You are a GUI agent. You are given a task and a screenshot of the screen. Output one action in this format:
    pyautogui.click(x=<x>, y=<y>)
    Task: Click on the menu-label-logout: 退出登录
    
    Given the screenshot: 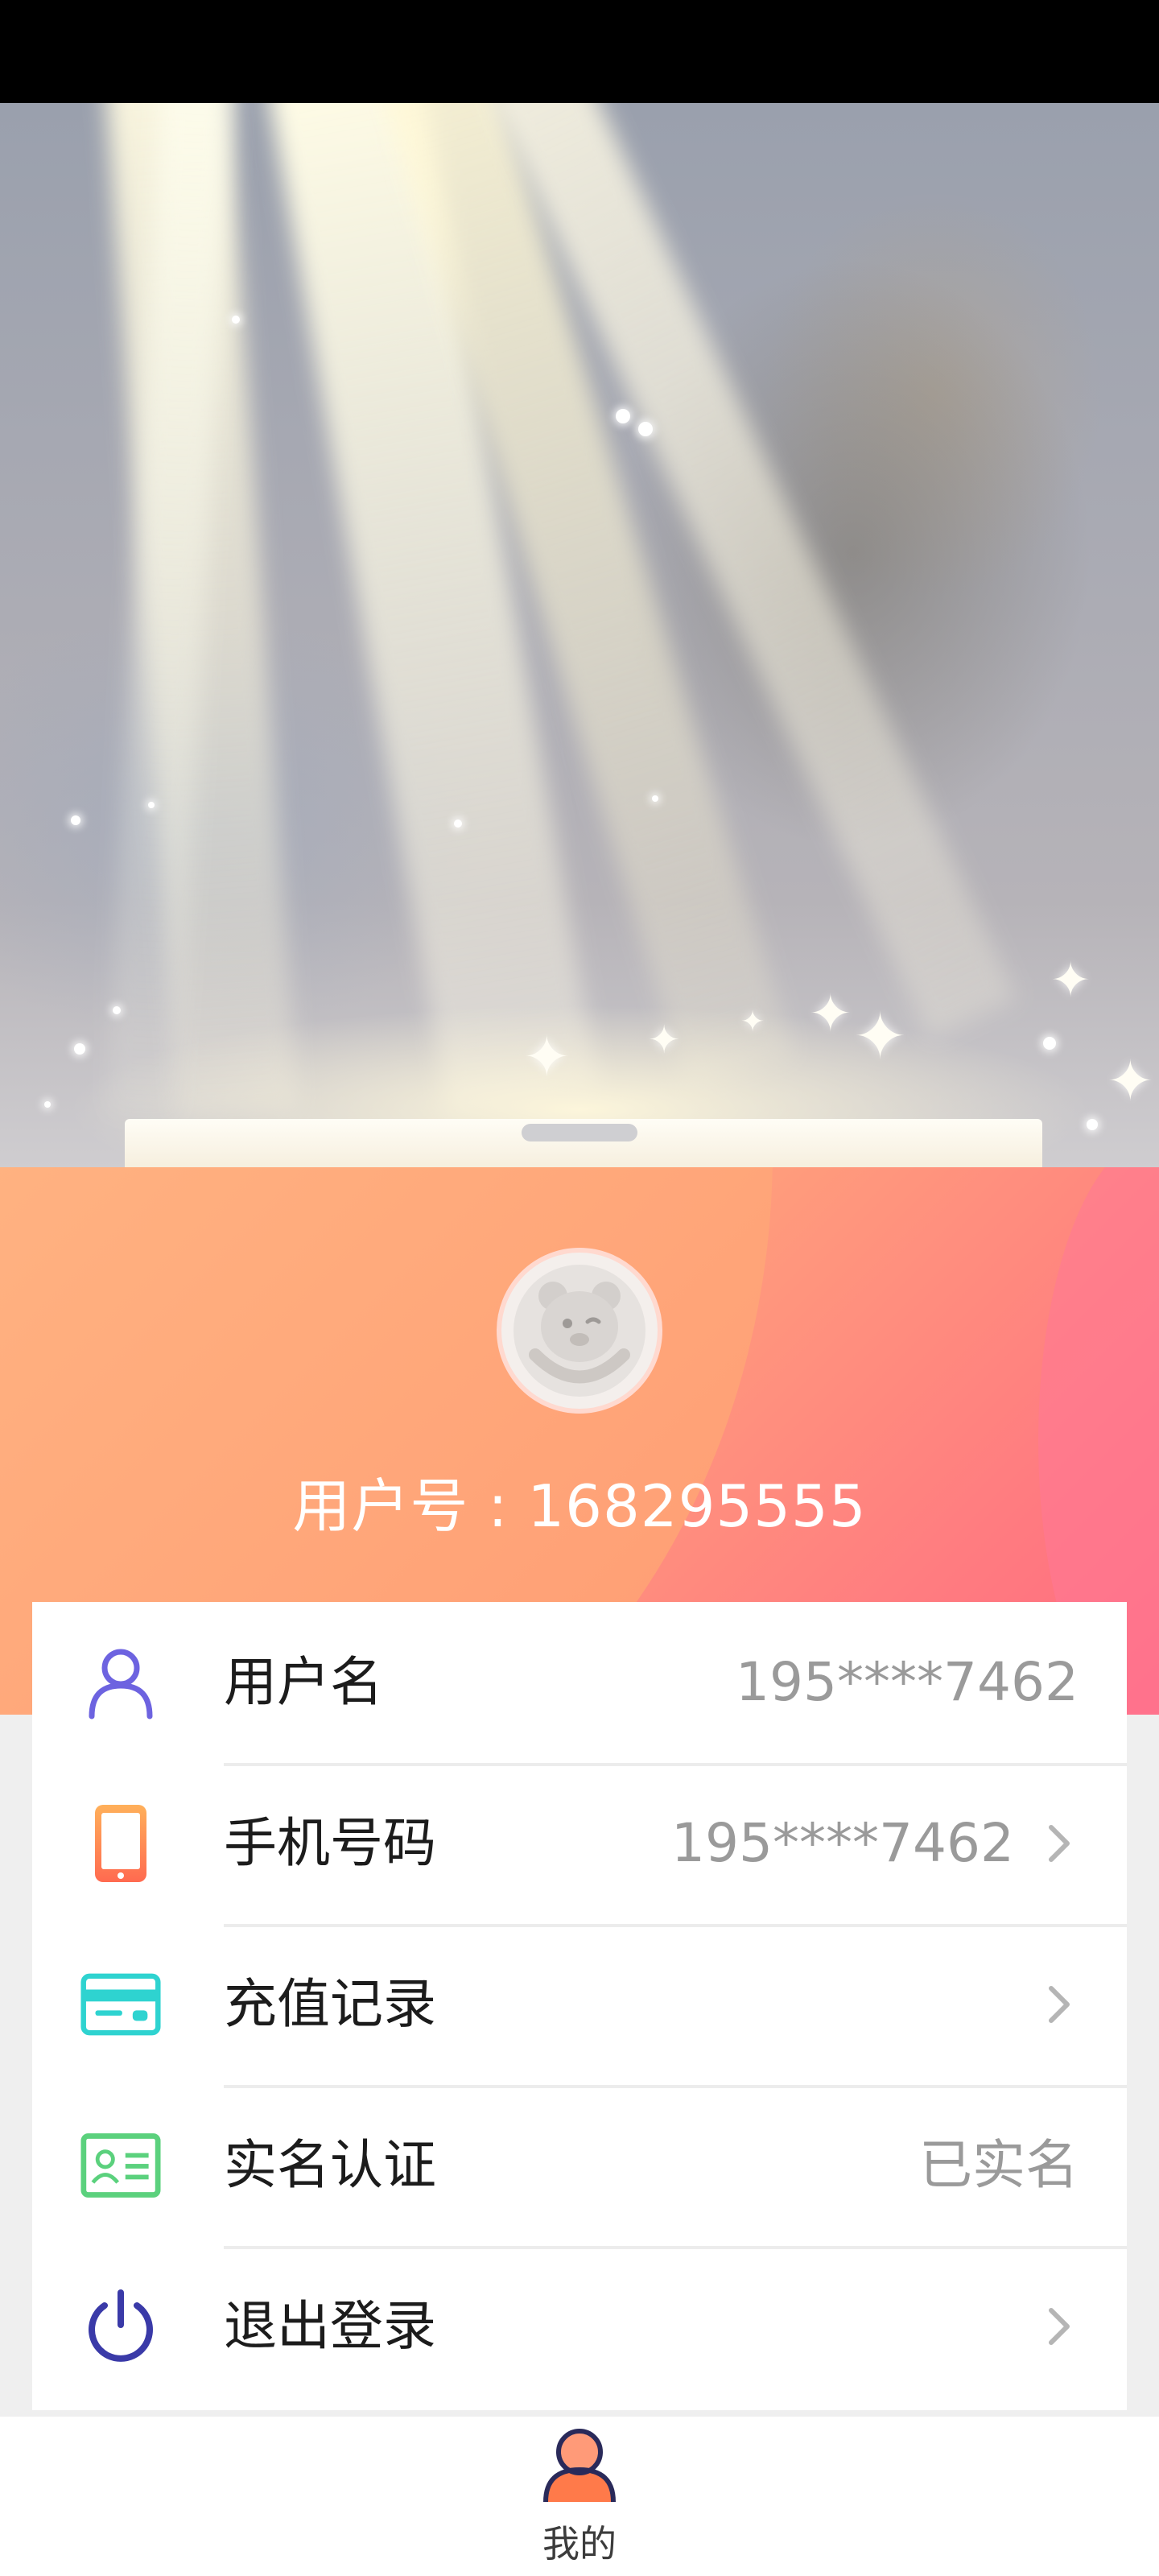 What is the action you would take?
    pyautogui.click(x=330, y=2326)
    